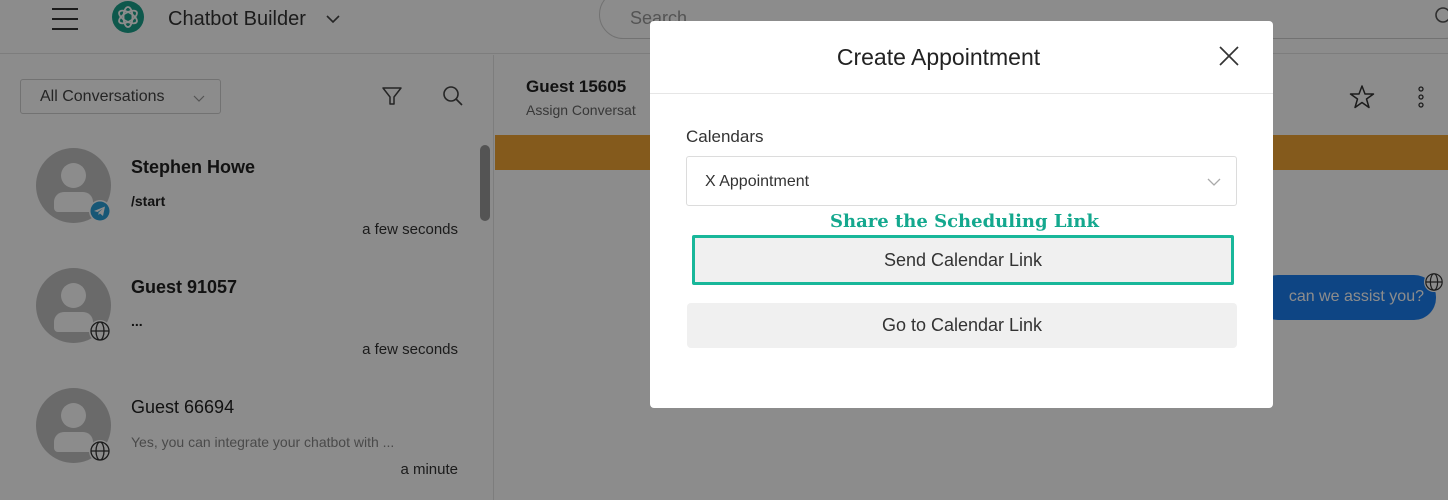 The image size is (1448, 500). Describe the element at coordinates (757, 181) in the screenshot. I see `calendar-selected-value: X Appointment` at that location.